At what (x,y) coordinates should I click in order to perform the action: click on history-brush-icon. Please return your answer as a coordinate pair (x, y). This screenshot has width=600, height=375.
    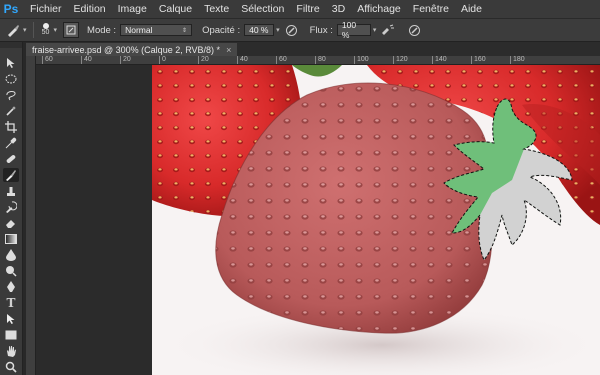
    Looking at the image, I should click on (11, 207).